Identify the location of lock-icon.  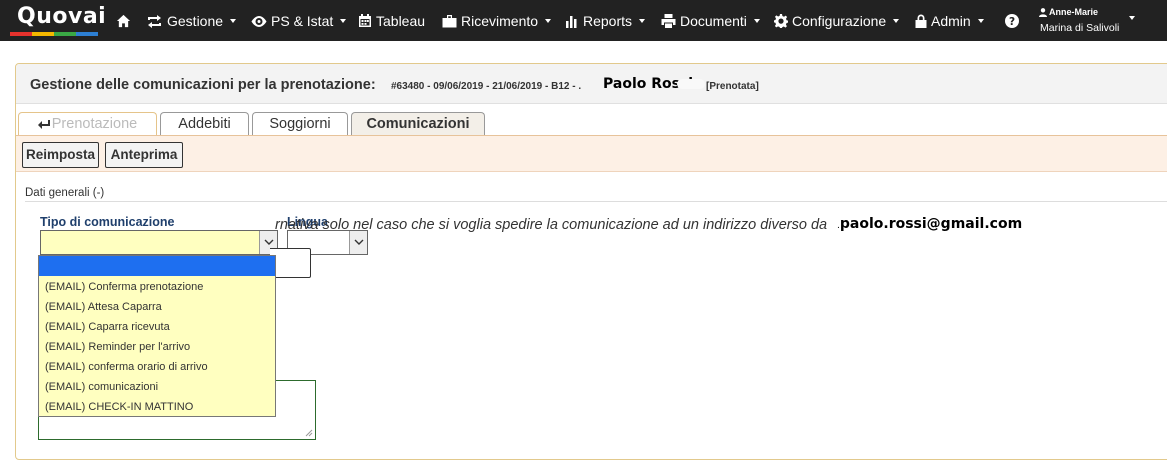
(921, 21).